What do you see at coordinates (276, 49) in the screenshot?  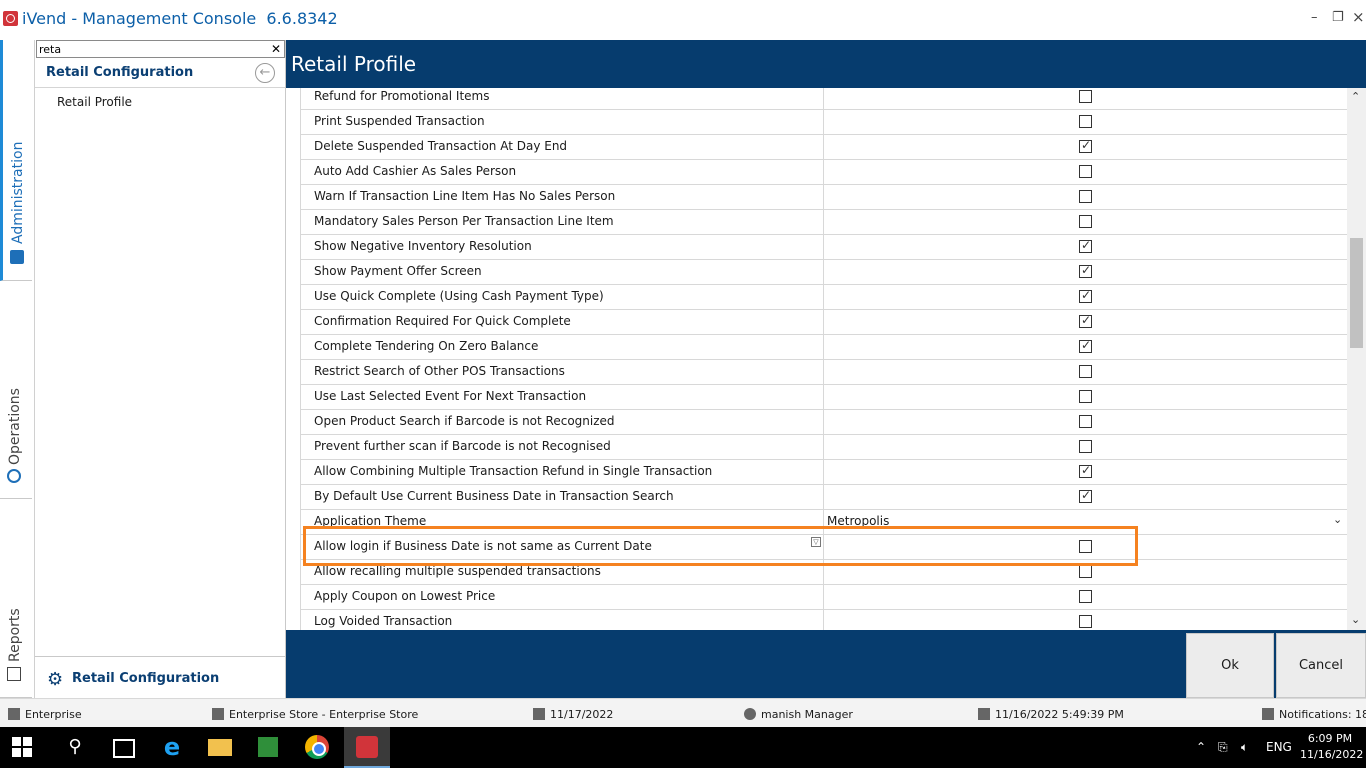 I see `clear-search-icon: ✕` at bounding box center [276, 49].